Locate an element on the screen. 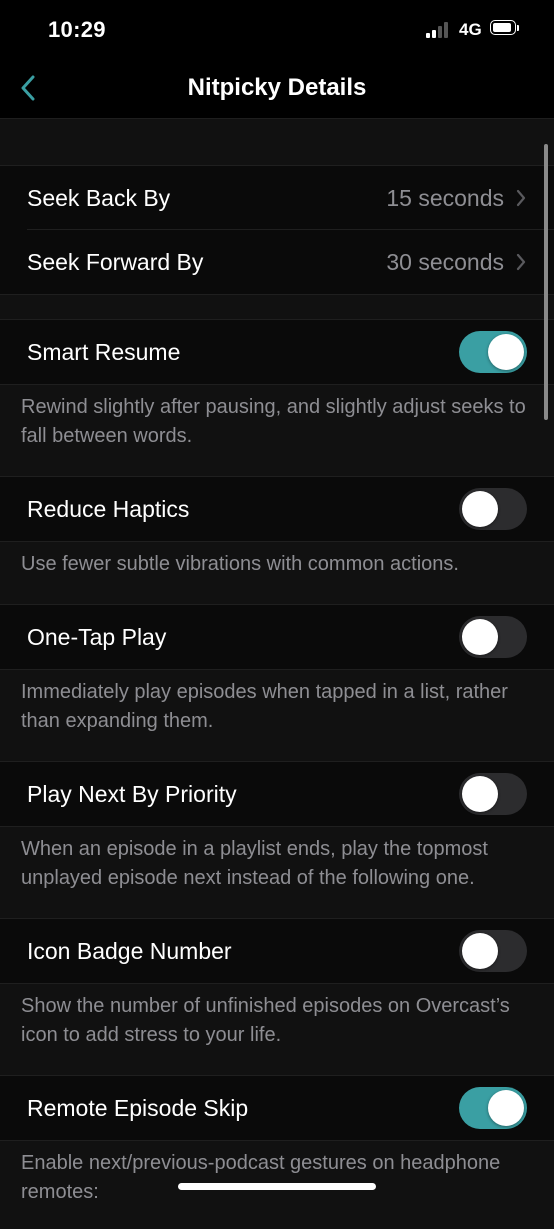 Image resolution: width=554 pixels, height=1229 pixels. page-title: Nitpicky Details is located at coordinates (277, 87).